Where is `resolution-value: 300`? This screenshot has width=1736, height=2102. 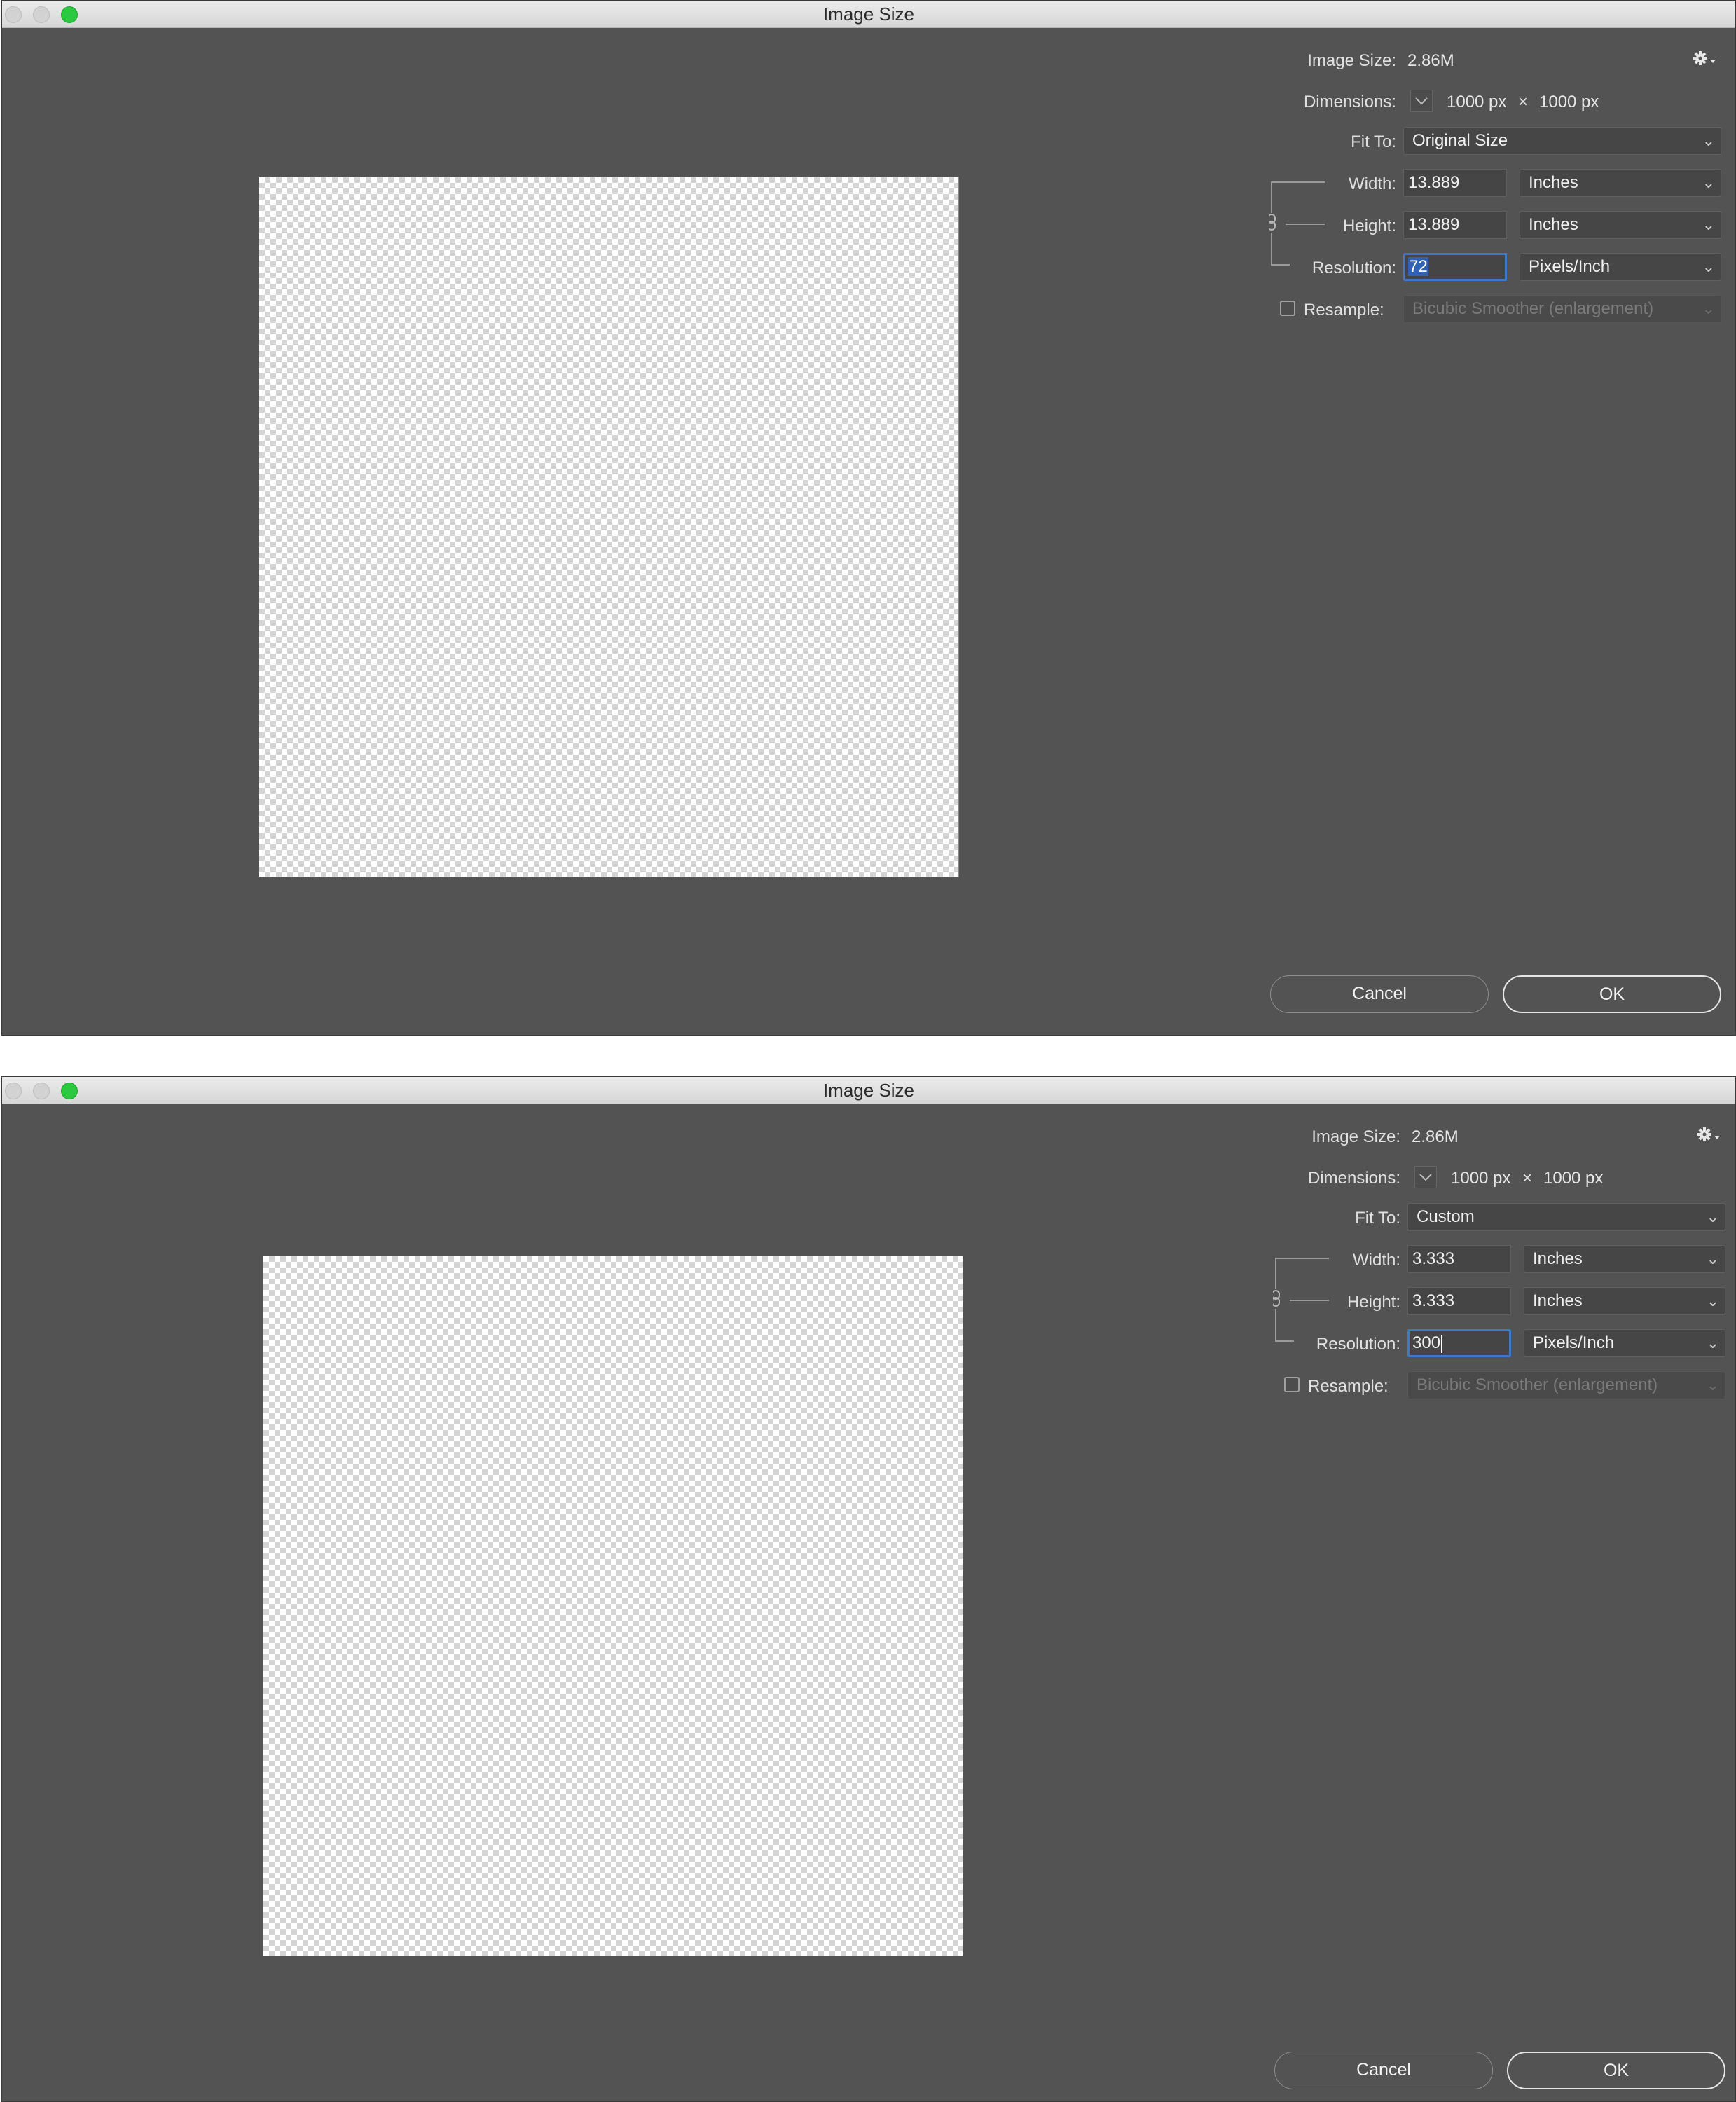
resolution-value: 300 is located at coordinates (1426, 1342).